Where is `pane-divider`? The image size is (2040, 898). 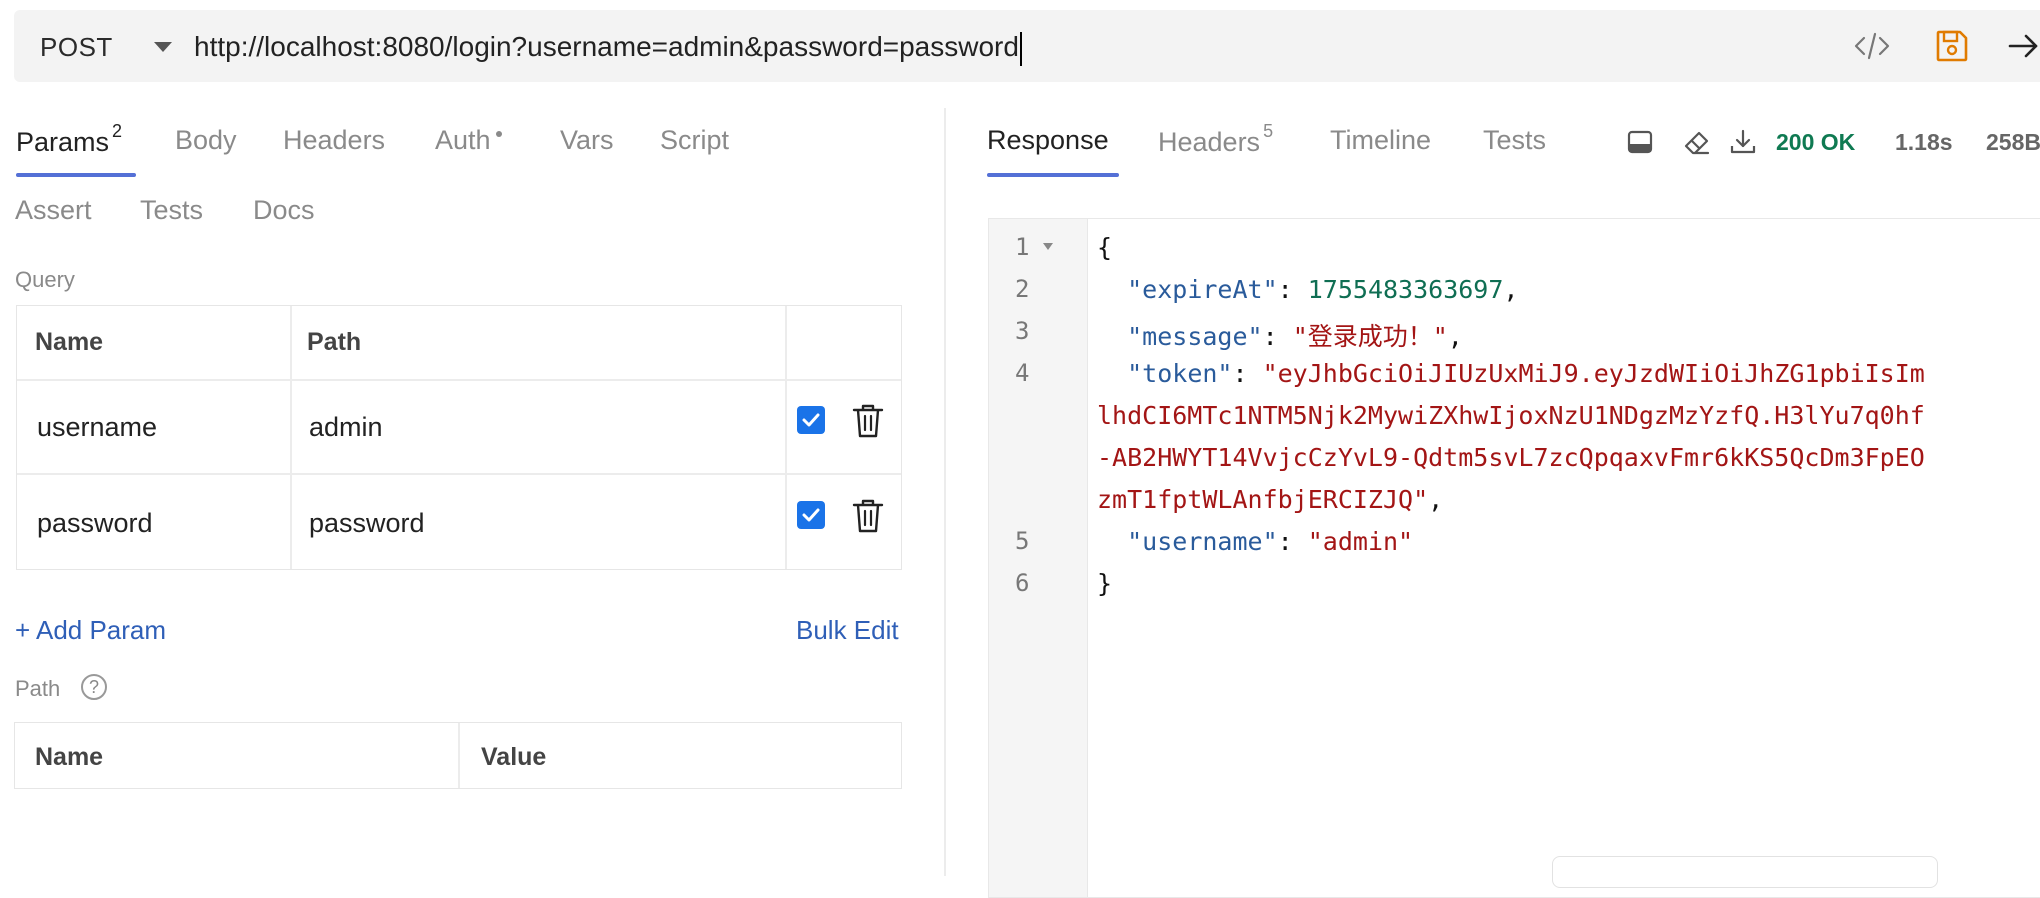 pane-divider is located at coordinates (945, 492).